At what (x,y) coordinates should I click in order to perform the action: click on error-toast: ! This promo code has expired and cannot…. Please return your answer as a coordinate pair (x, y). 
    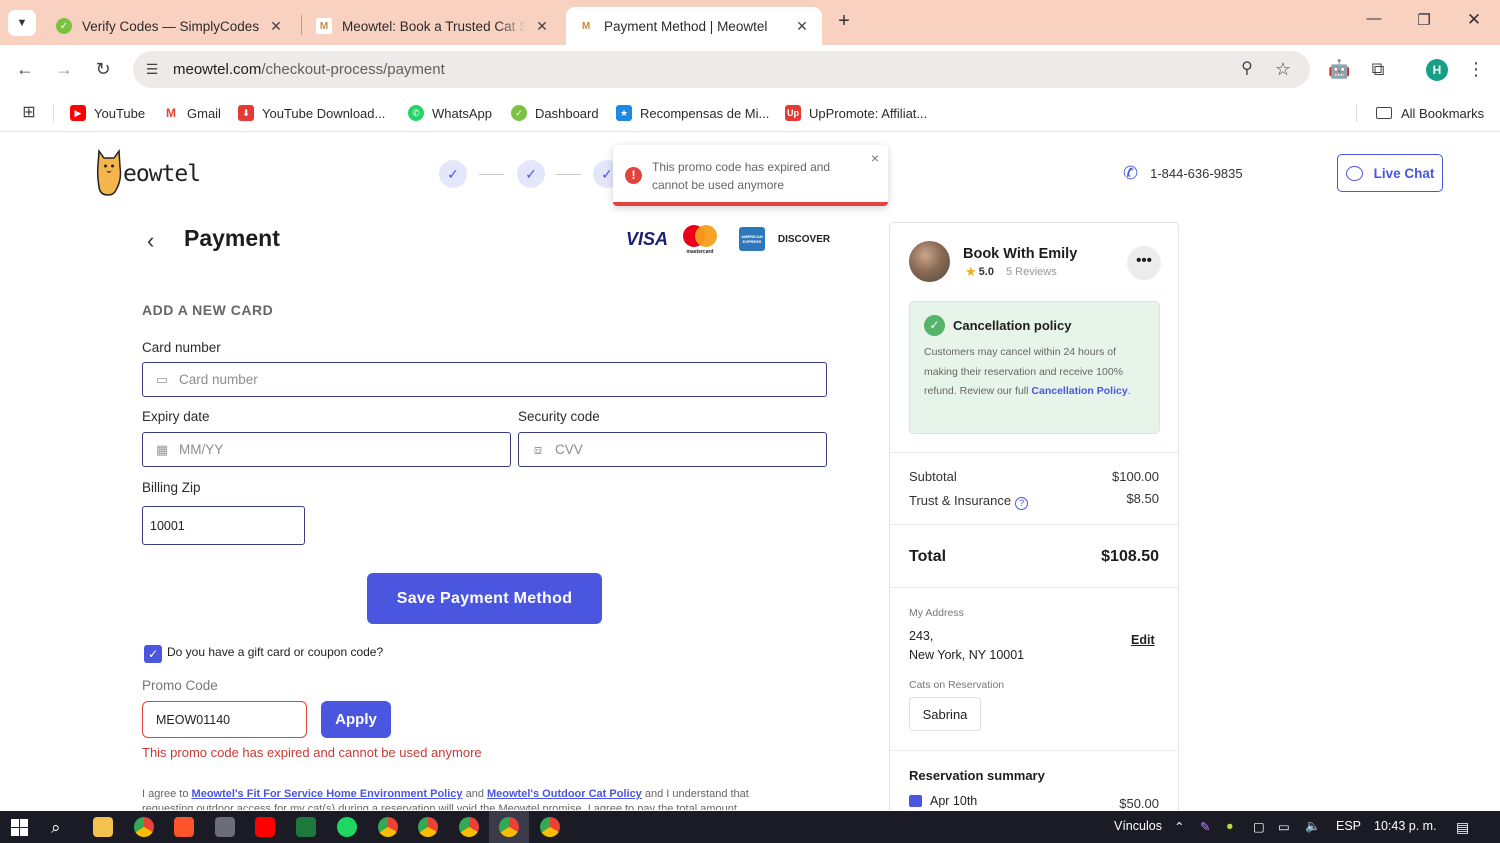
    Looking at the image, I should click on (750, 175).